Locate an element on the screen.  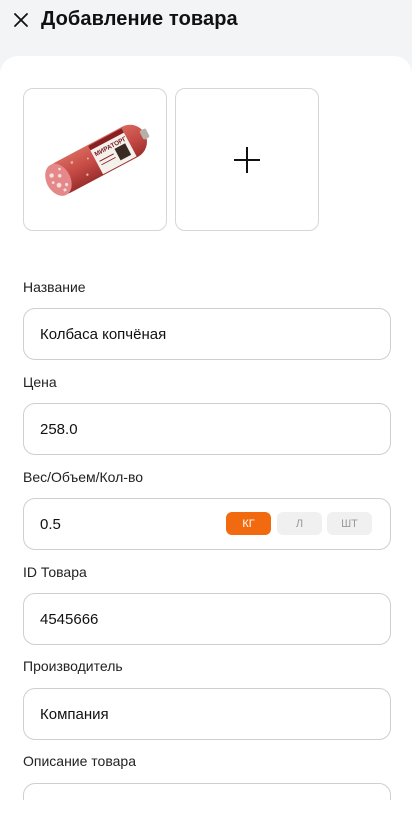
manufacturer-field-box is located at coordinates (207, 714).